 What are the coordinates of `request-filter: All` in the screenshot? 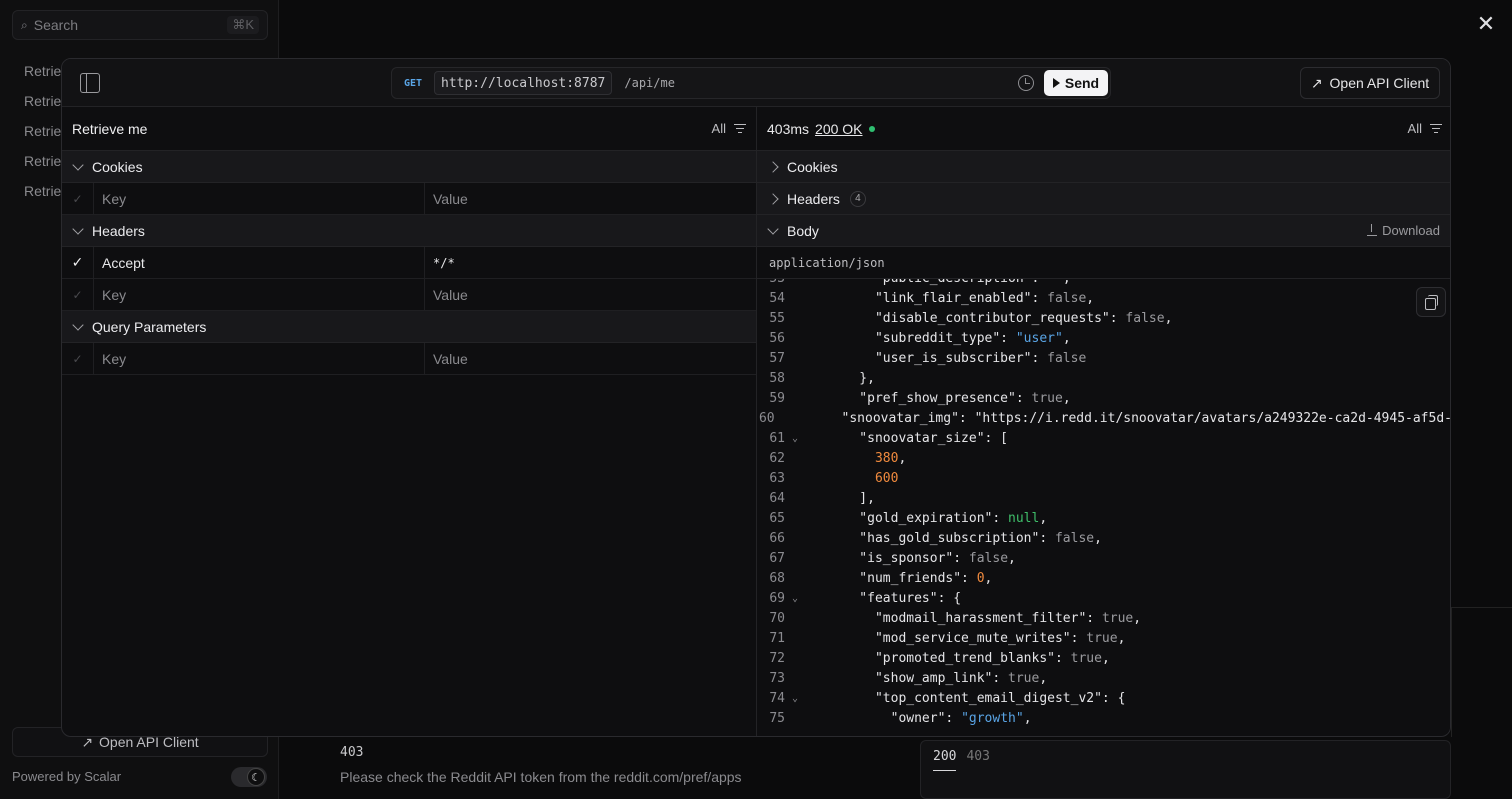 It's located at (729, 128).